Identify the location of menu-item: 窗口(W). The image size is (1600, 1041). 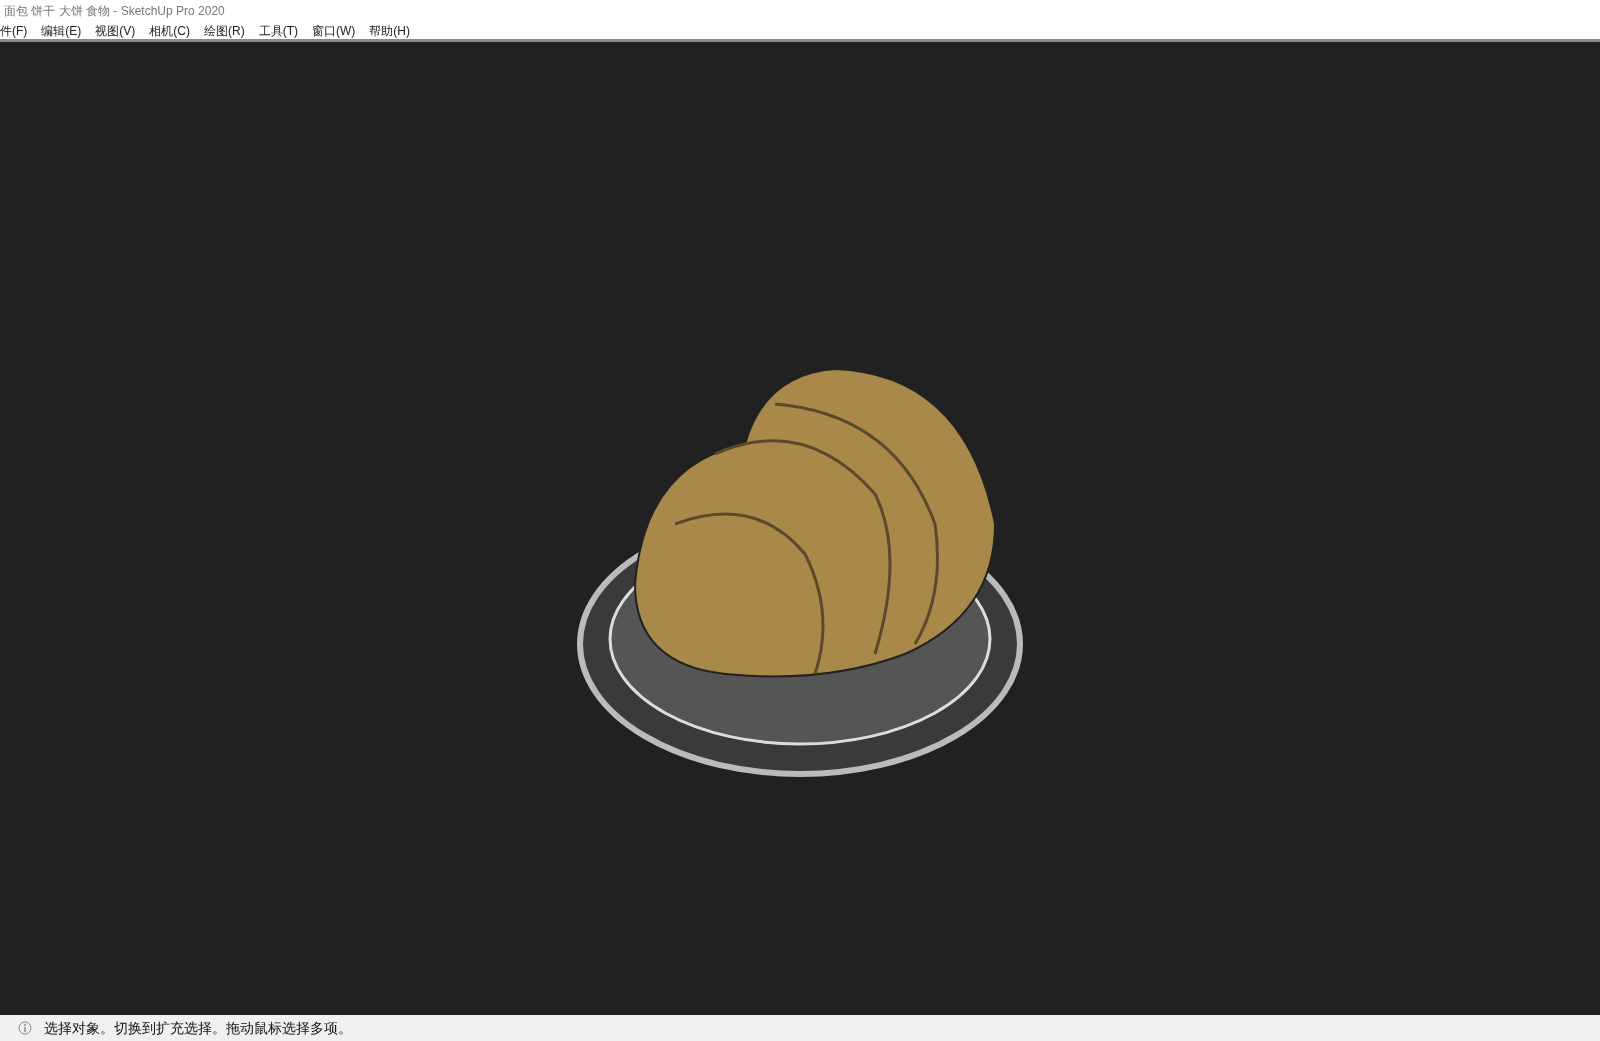
(334, 30).